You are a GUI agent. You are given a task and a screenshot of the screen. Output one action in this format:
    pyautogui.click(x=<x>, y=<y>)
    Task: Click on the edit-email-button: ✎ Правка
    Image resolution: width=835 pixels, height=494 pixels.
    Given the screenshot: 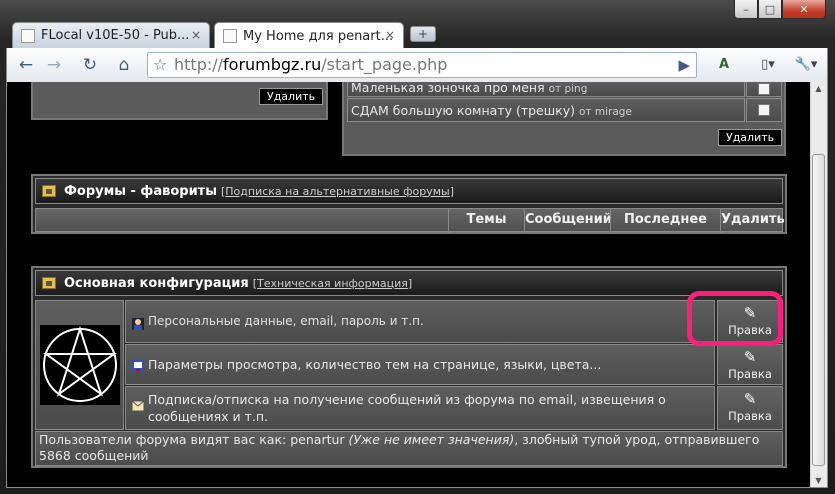 What is the action you would take?
    pyautogui.click(x=750, y=408)
    